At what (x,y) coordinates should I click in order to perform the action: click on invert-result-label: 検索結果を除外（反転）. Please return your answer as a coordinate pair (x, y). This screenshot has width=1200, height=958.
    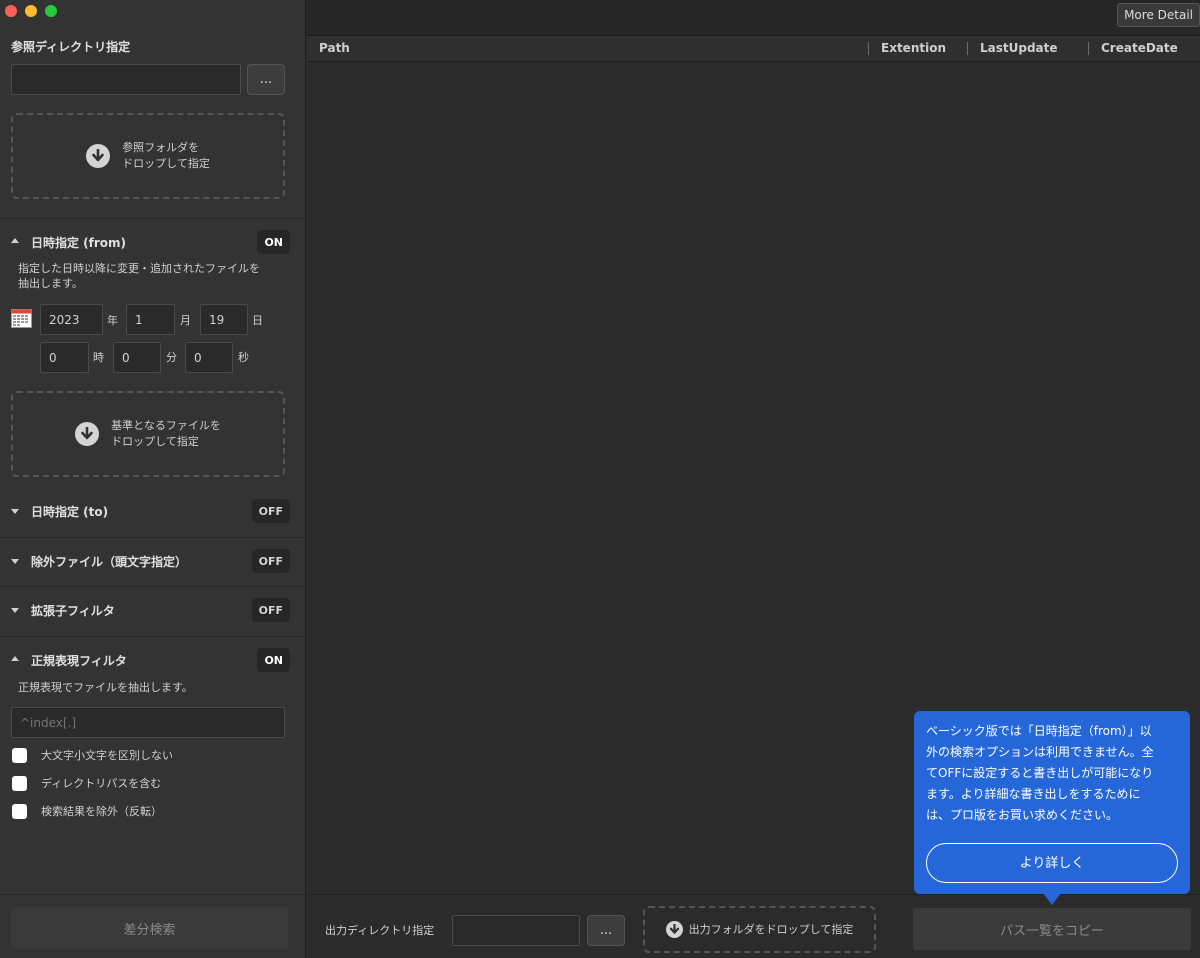
    Looking at the image, I should click on (101, 811).